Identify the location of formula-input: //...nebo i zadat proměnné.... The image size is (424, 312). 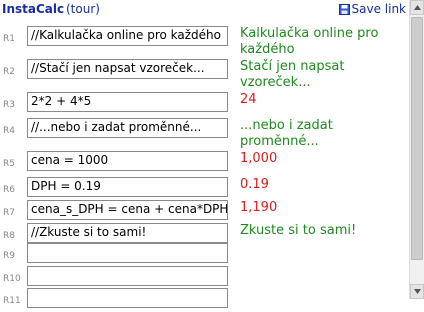
(127, 128).